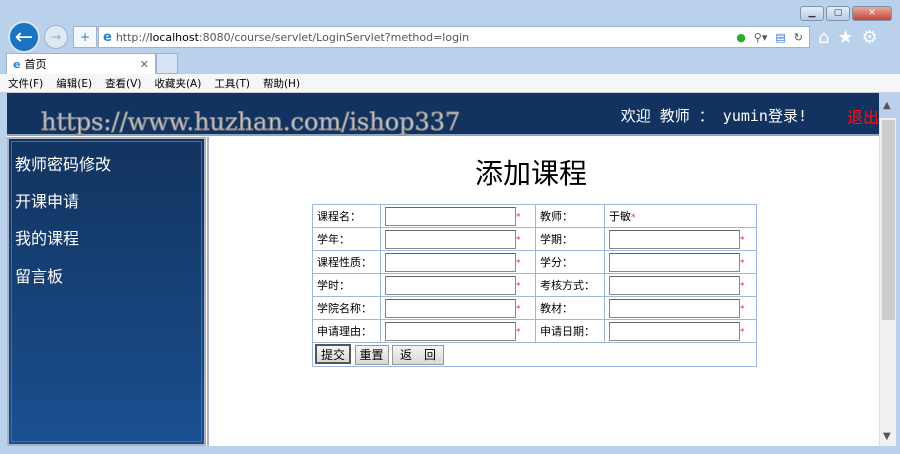  Describe the element at coordinates (232, 83) in the screenshot. I see `menu-tools: 工具(T)` at that location.